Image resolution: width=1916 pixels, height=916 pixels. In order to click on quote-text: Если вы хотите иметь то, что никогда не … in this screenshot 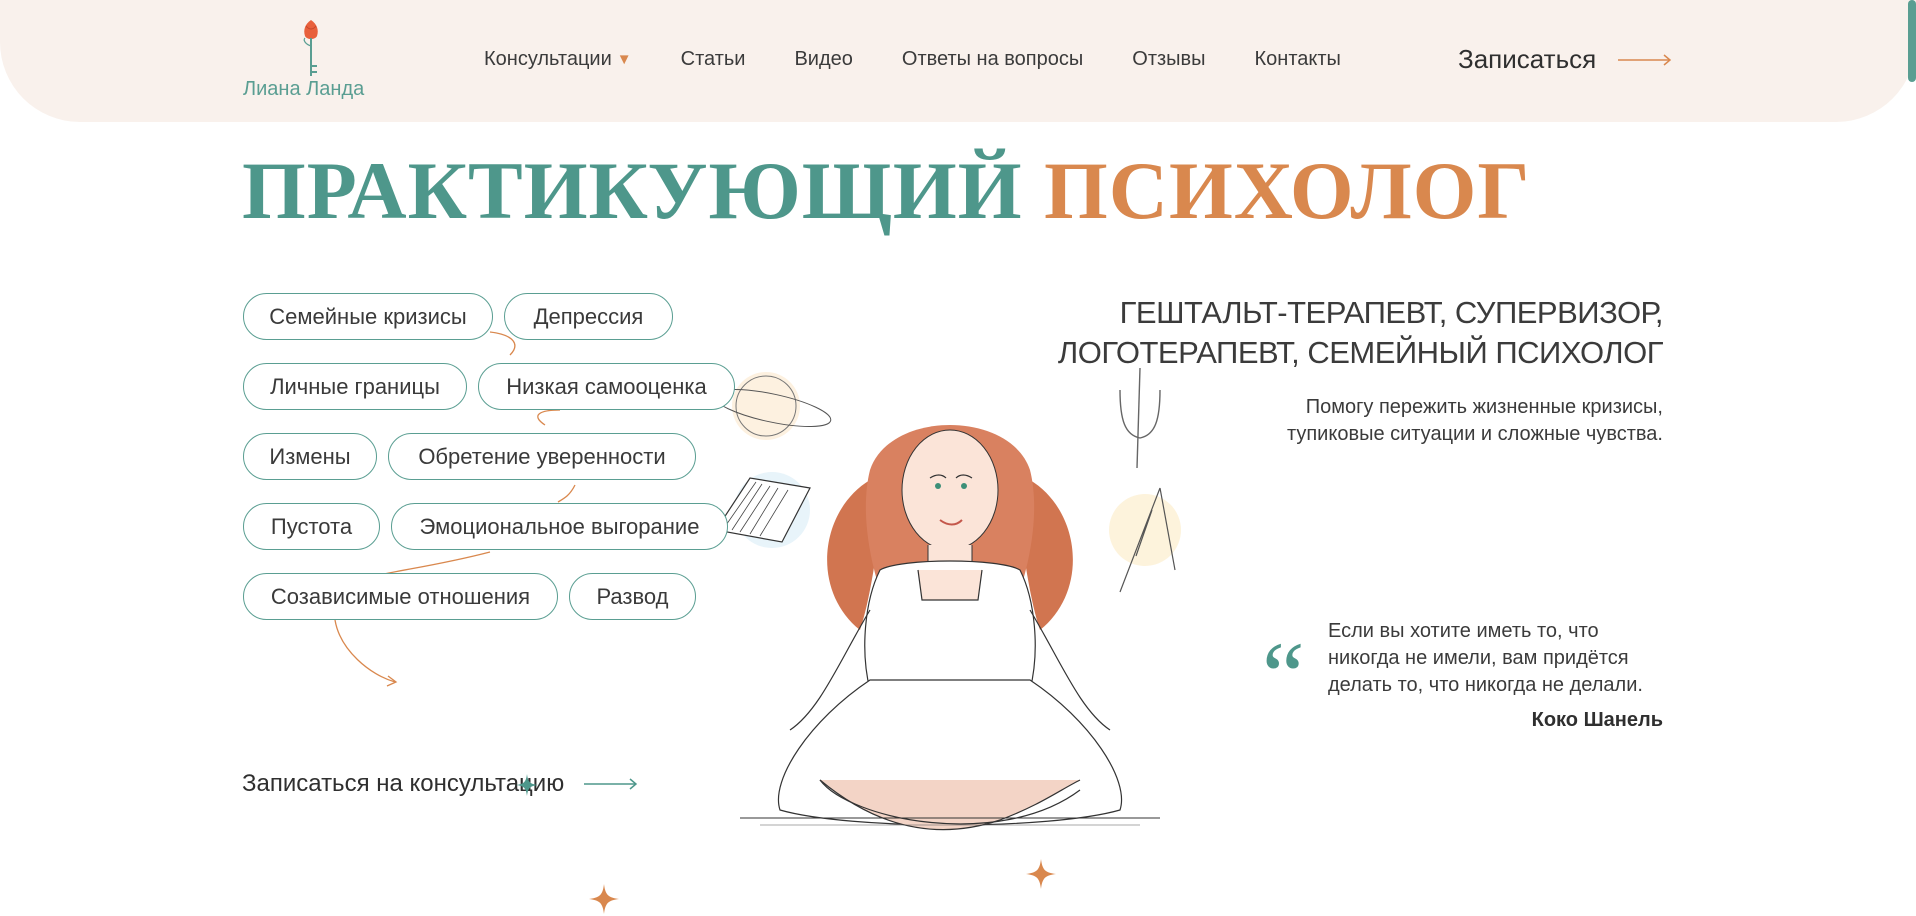, I will do `click(1485, 658)`.